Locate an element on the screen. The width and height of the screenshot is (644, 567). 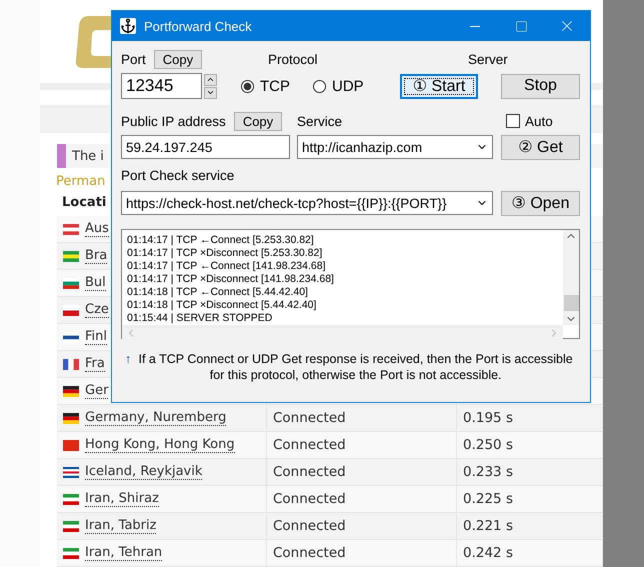
time-text: 0.233 s is located at coordinates (488, 472).